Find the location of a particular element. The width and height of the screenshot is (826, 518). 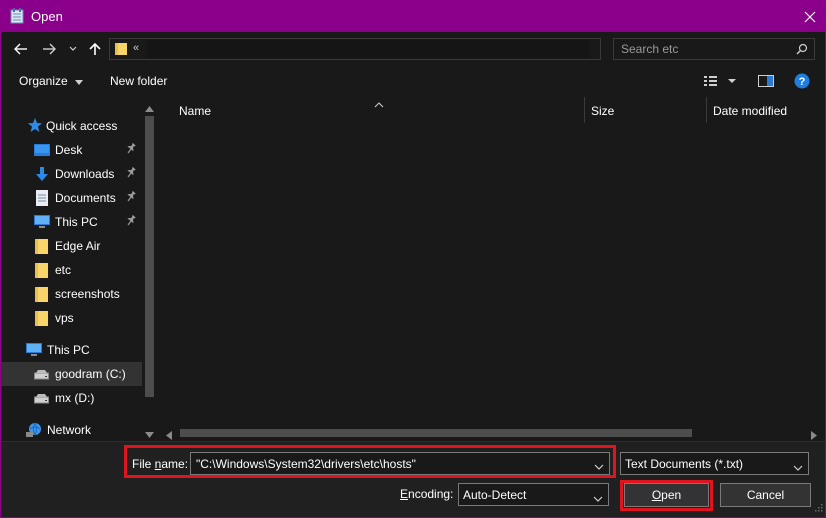

nav-drive-d: mx (D:) is located at coordinates (71, 398).